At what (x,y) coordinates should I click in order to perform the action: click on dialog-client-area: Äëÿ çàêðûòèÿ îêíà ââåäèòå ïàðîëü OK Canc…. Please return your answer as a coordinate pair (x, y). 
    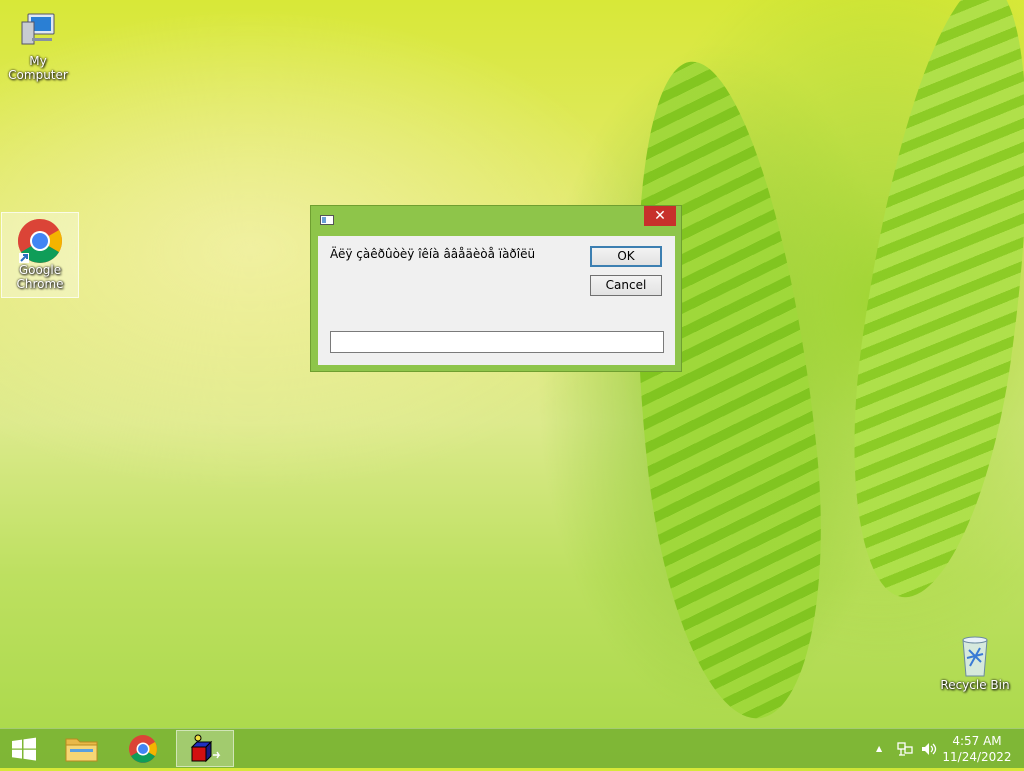
    Looking at the image, I should click on (496, 300).